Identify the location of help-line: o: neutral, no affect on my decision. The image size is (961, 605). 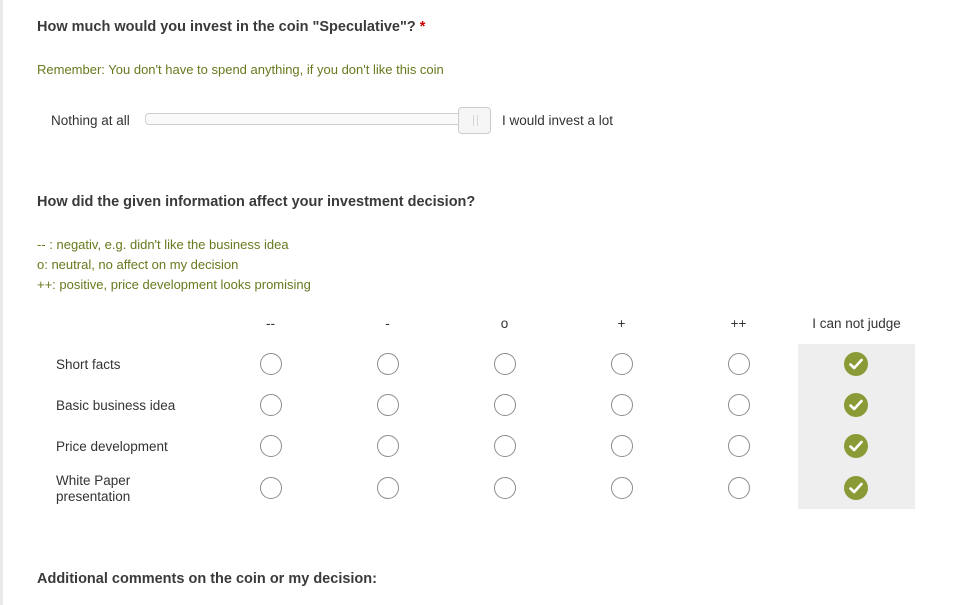
(138, 264).